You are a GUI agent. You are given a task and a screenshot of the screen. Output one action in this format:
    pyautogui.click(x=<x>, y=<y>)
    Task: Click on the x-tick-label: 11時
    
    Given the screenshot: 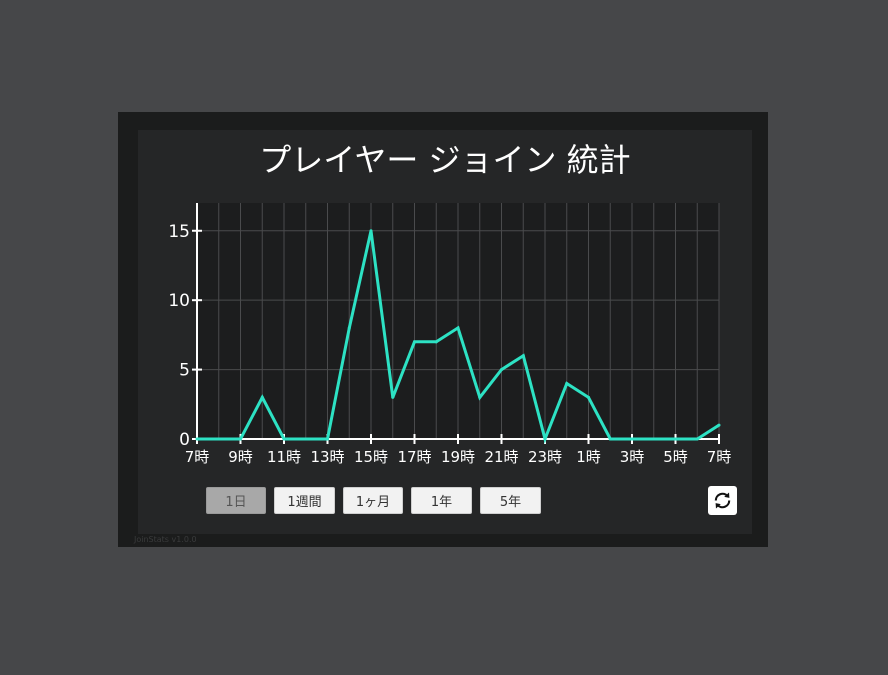 What is the action you would take?
    pyautogui.click(x=284, y=457)
    